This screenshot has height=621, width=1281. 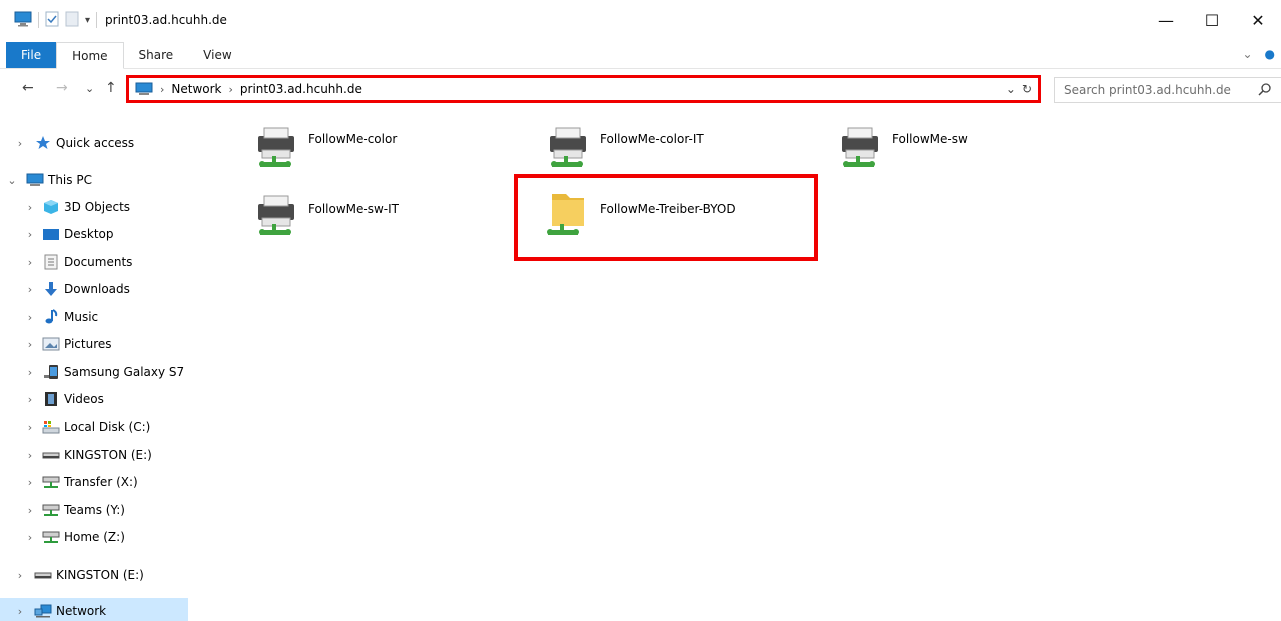 What do you see at coordinates (51, 427) in the screenshot?
I see `disk-icon` at bounding box center [51, 427].